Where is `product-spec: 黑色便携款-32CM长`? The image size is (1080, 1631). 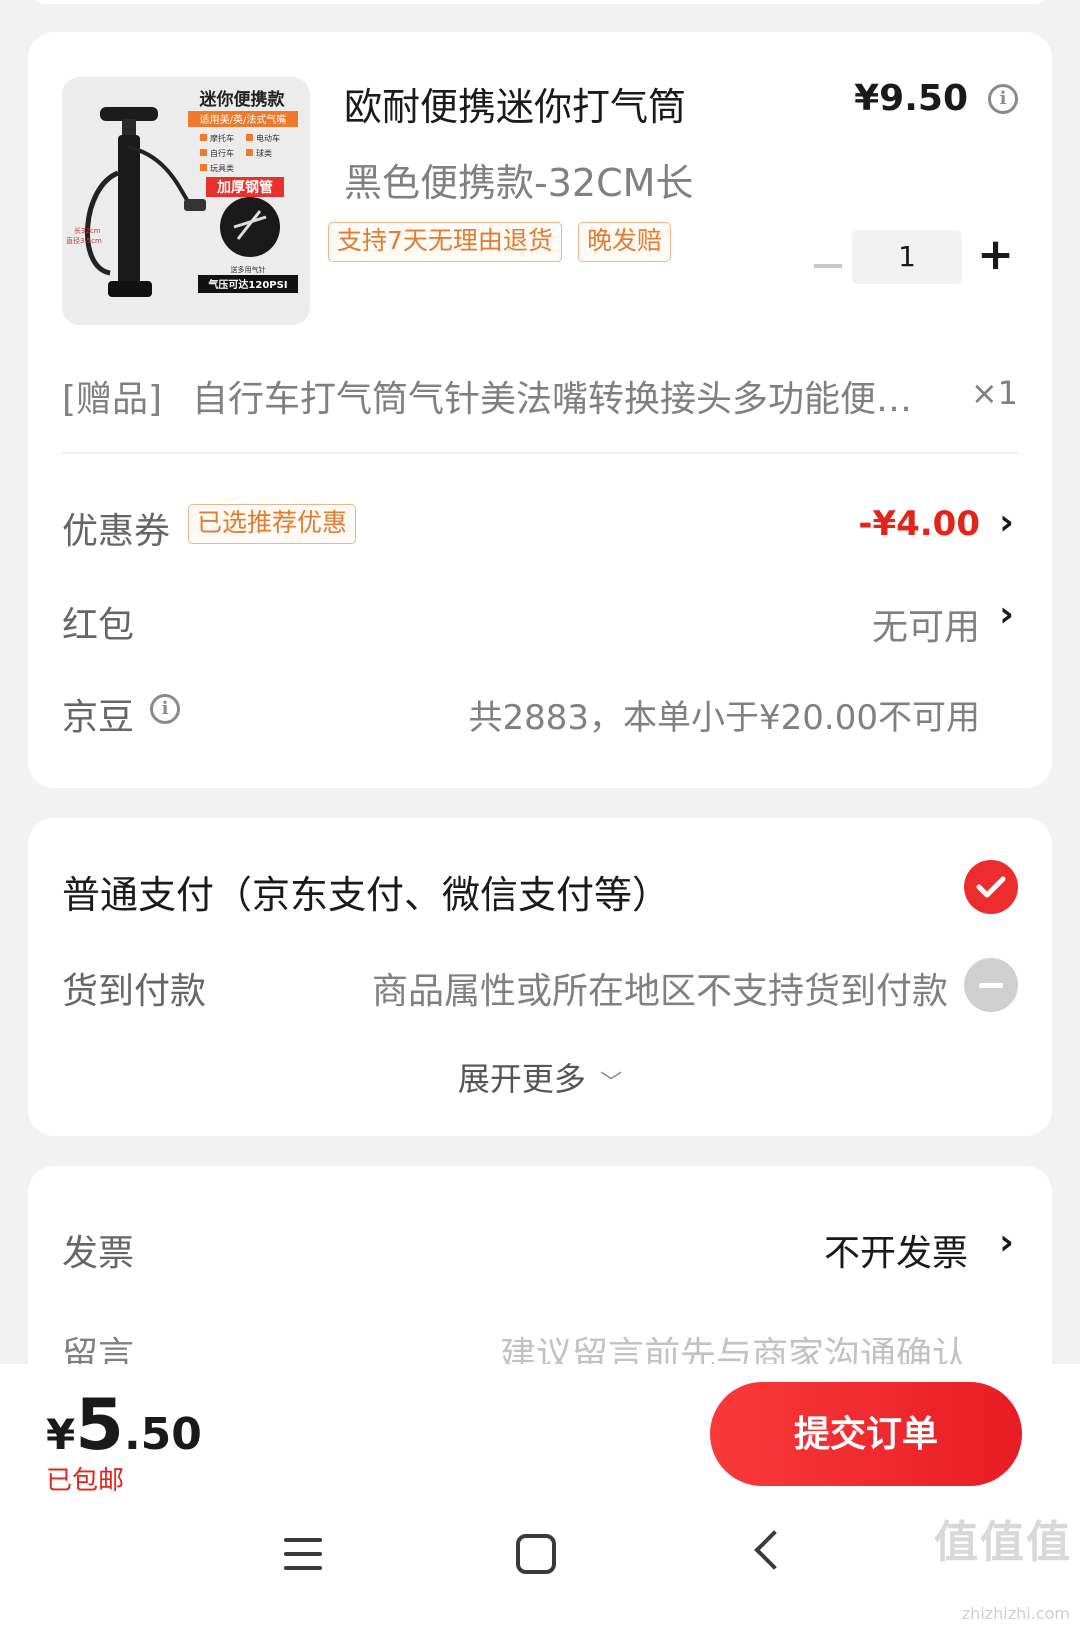 product-spec: 黑色便携款-32CM长 is located at coordinates (518, 179).